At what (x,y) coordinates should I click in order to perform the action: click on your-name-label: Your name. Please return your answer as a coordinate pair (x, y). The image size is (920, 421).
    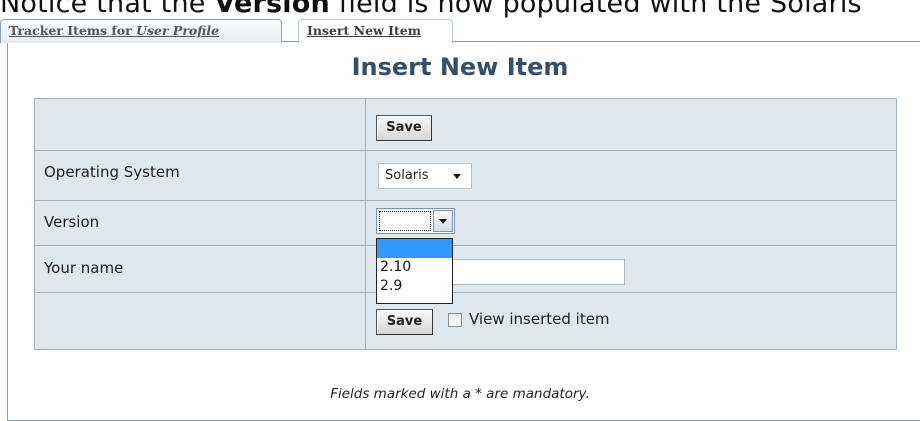
    Looking at the image, I should click on (84, 268).